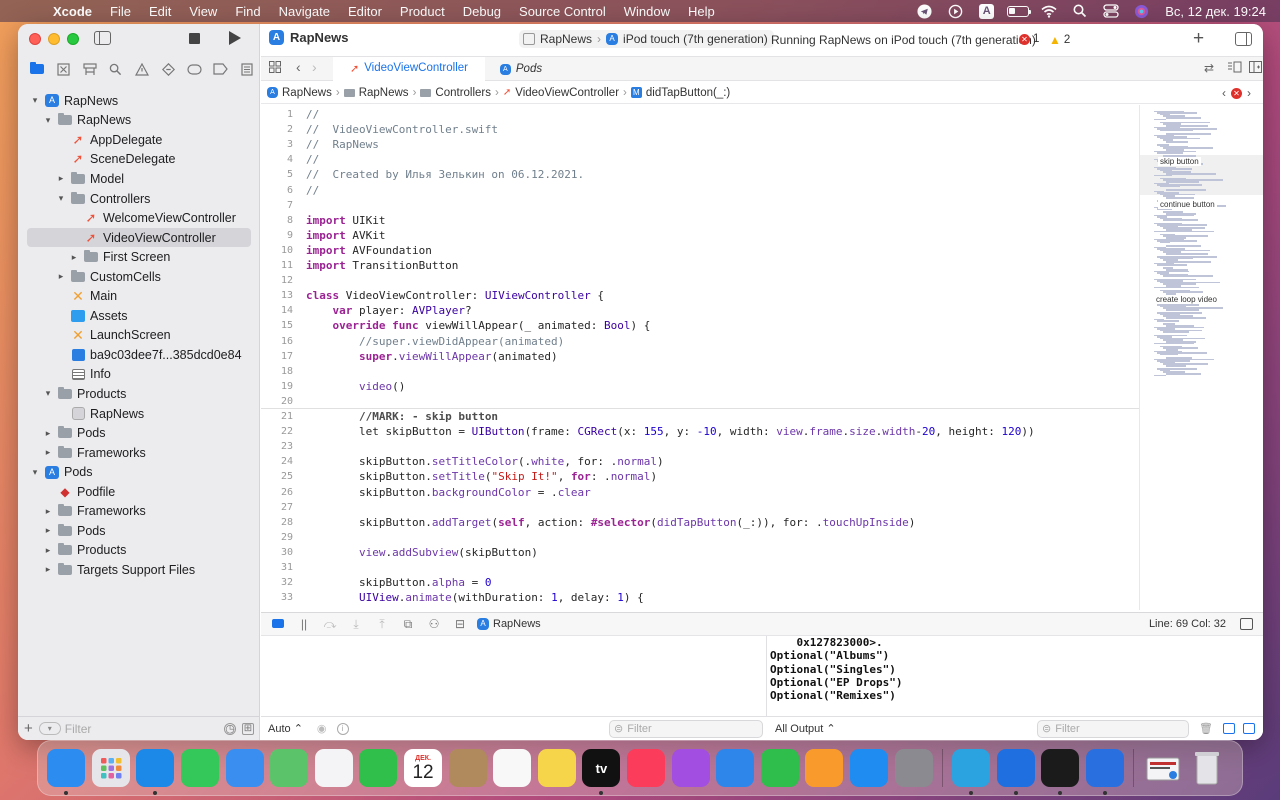 The height and width of the screenshot is (800, 1280). I want to click on navigator-item-controllers: ▾ Controllers, so click(139, 199).